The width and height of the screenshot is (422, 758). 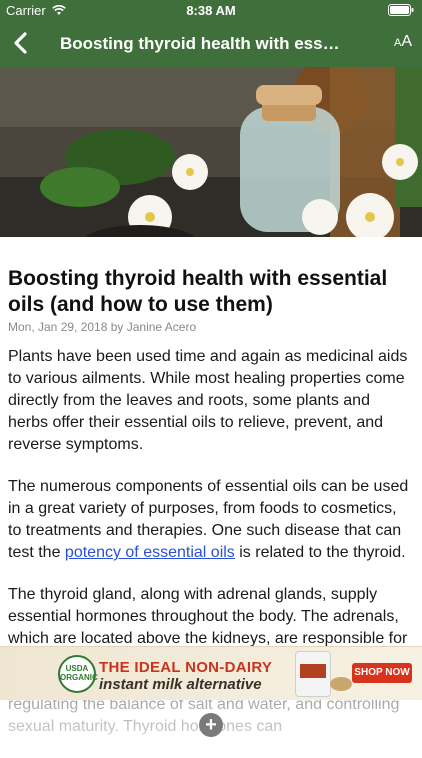 I want to click on clock: 8:38 AM, so click(x=211, y=10).